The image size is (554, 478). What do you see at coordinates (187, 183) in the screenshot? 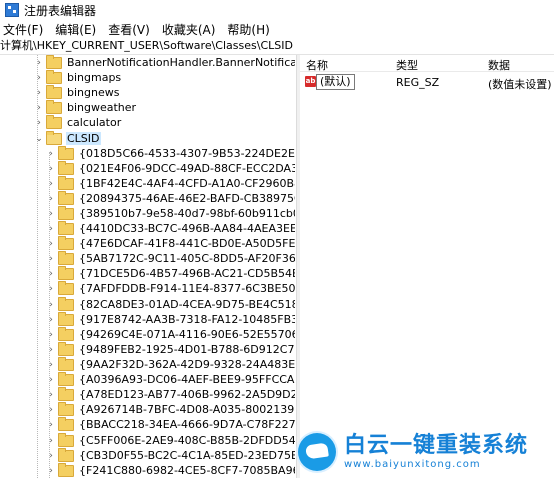
I see `tree-node-label: {1BF42E4C-4AF4-4CFD-A1A0-CF2960B8F63E}` at bounding box center [187, 183].